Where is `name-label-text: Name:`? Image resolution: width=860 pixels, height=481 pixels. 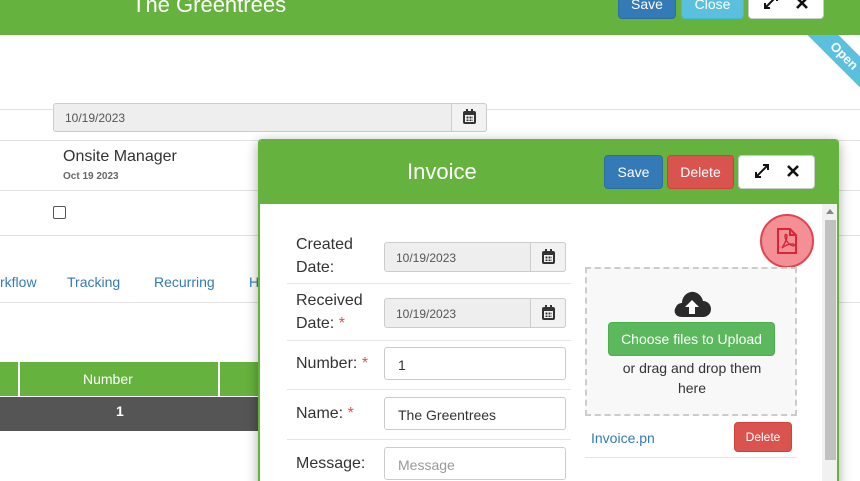 name-label-text: Name: is located at coordinates (320, 413).